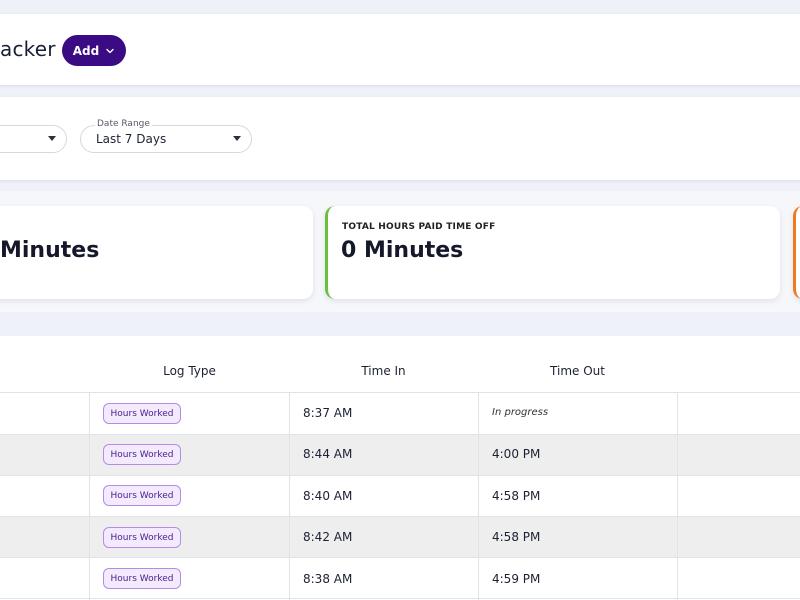  I want to click on time-out-cell: In progress, so click(520, 412).